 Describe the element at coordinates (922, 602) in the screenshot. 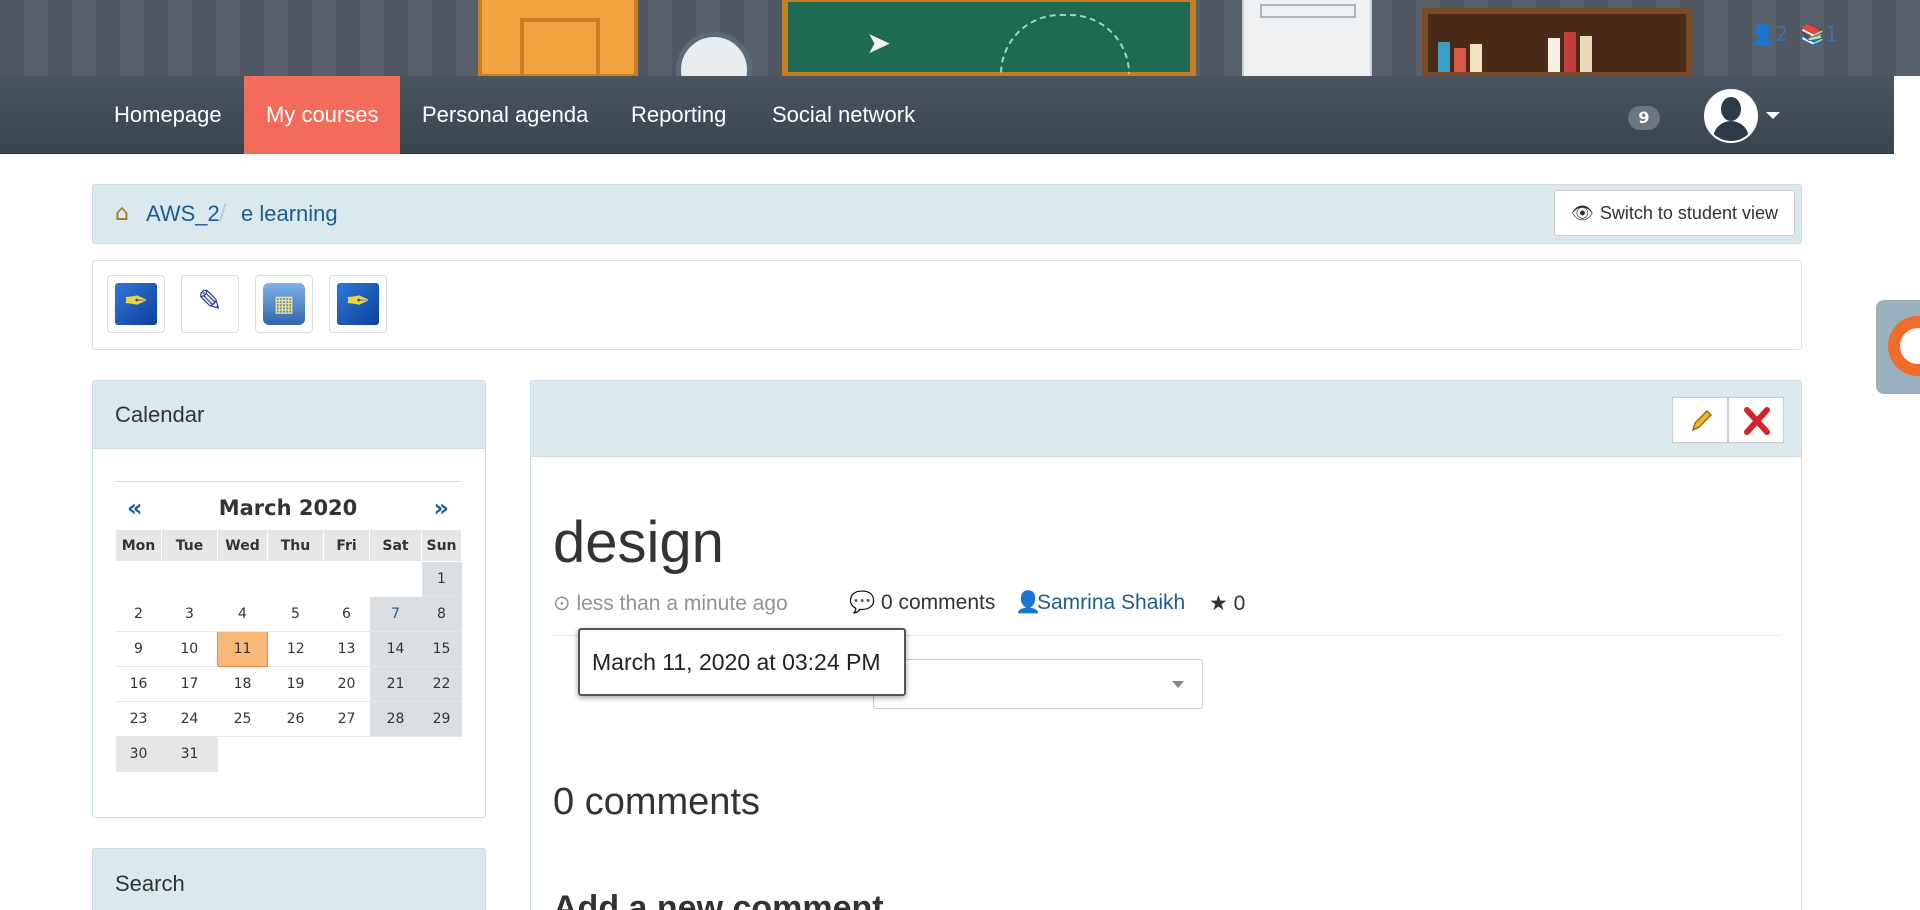

I see `post-comments-count: 💬 0 comments` at that location.